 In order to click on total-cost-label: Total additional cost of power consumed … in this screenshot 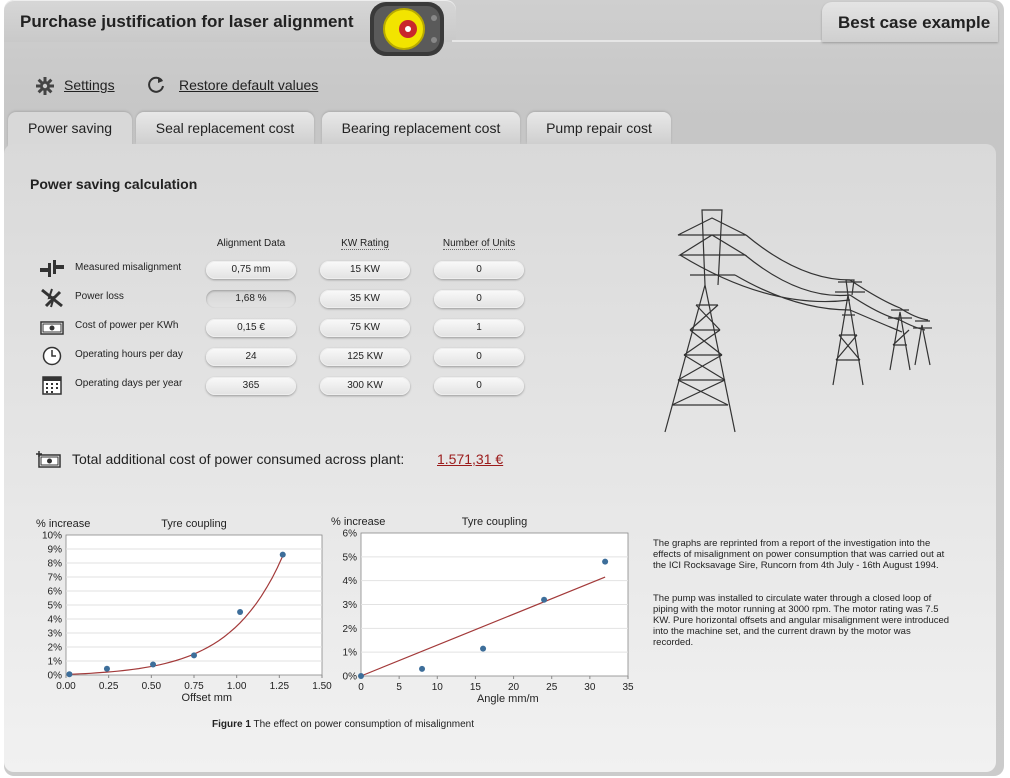, I will do `click(238, 459)`.